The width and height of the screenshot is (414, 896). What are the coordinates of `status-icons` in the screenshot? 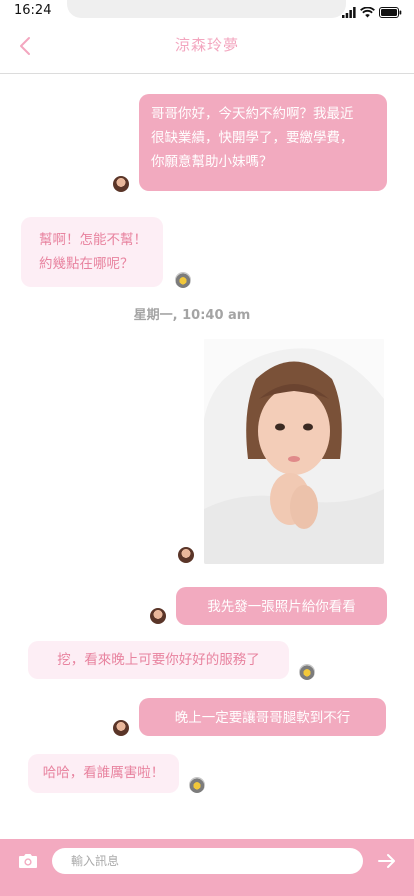 It's located at (372, 12).